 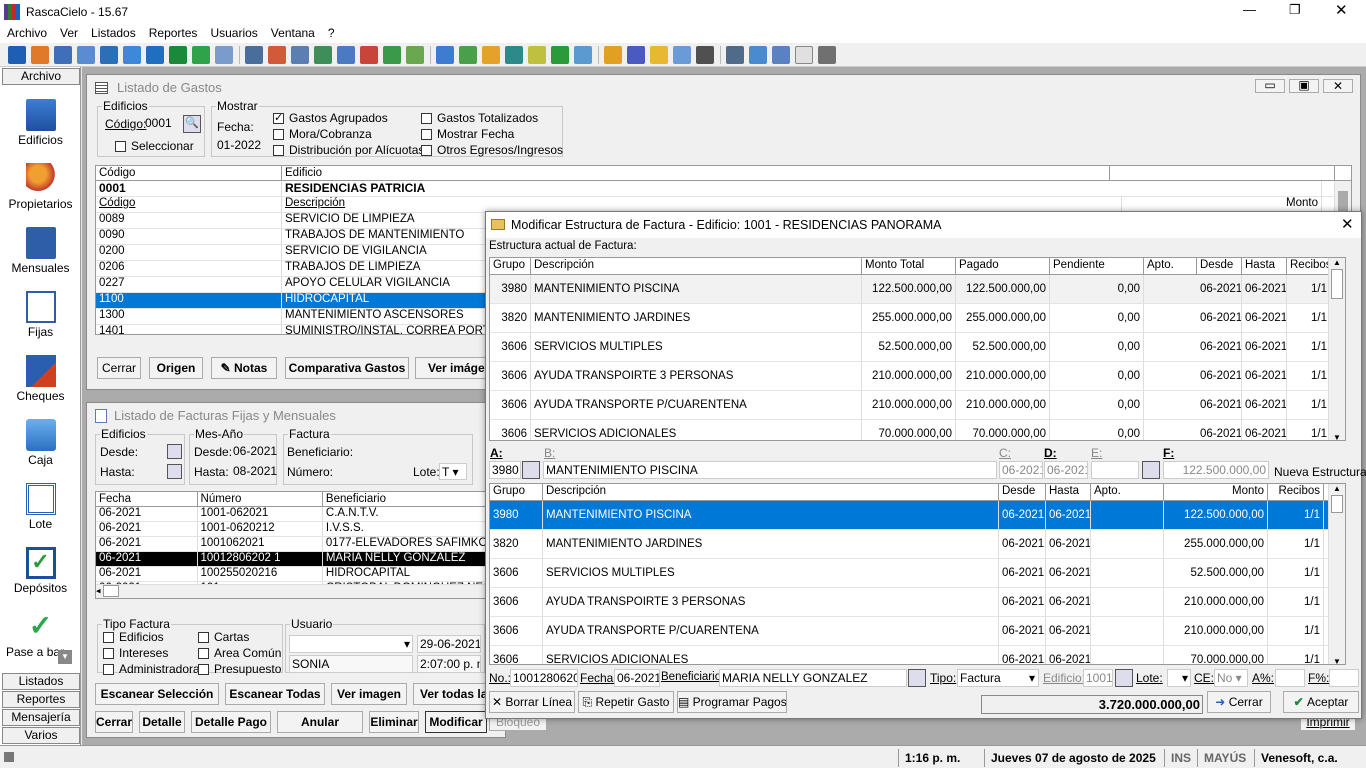 I want to click on check-mostrar-fecha: Mostrar Fecha, so click(x=467, y=134).